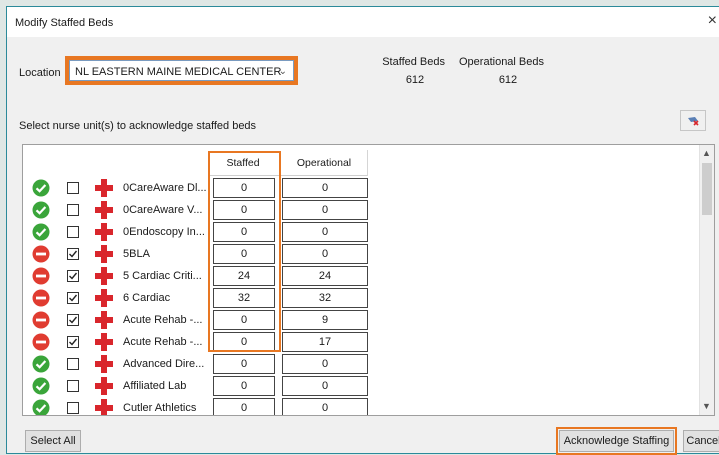 Image resolution: width=719 pixels, height=455 pixels. I want to click on location-label: Location, so click(40, 73).